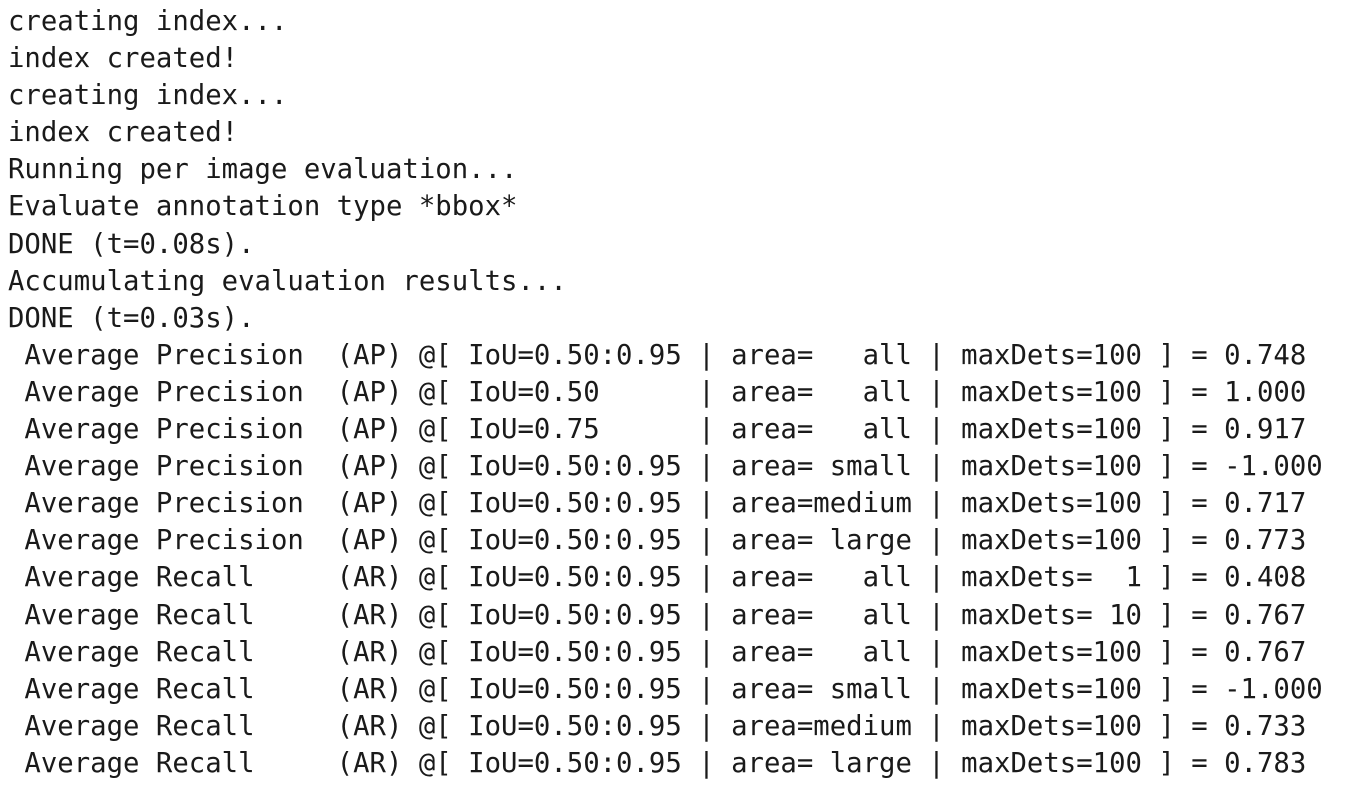  What do you see at coordinates (131, 318) in the screenshot?
I see `output-line: DONE (t=0.03s).` at bounding box center [131, 318].